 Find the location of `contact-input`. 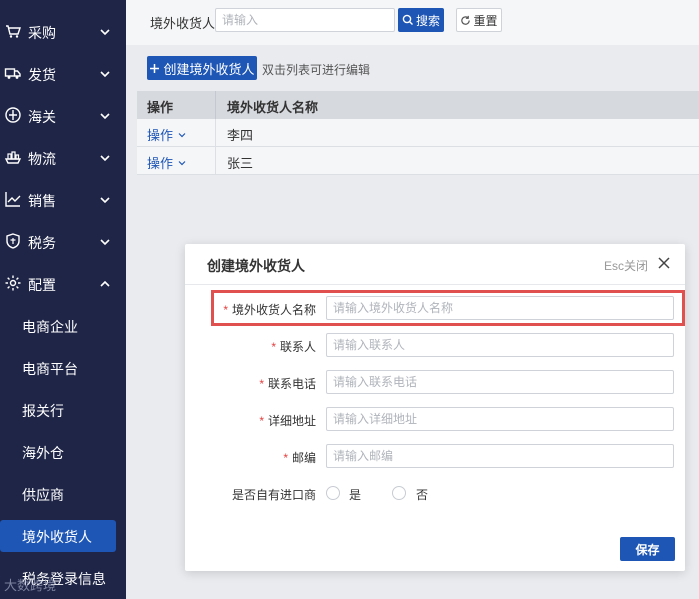

contact-input is located at coordinates (500, 345).